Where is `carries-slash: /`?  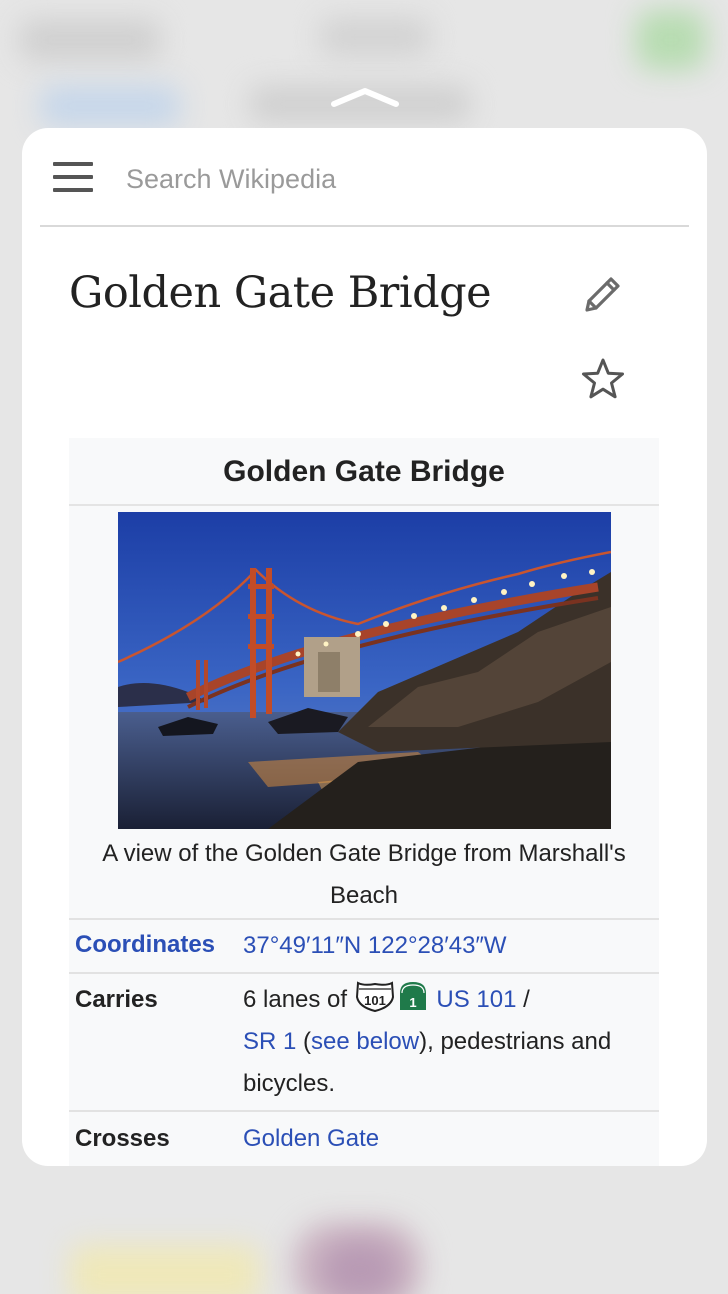
carries-slash: / is located at coordinates (523, 999).